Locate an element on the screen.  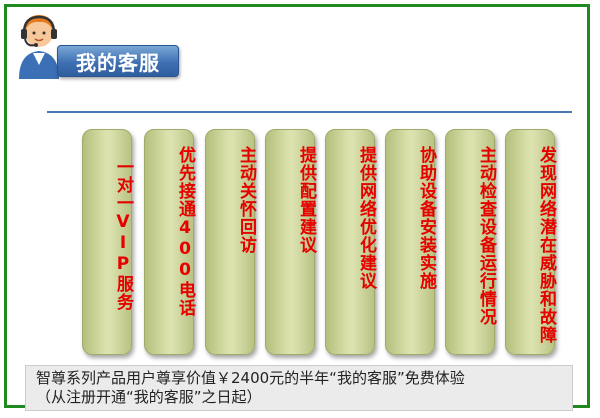
service-card: 协助设备安装实施 is located at coordinates (410, 242).